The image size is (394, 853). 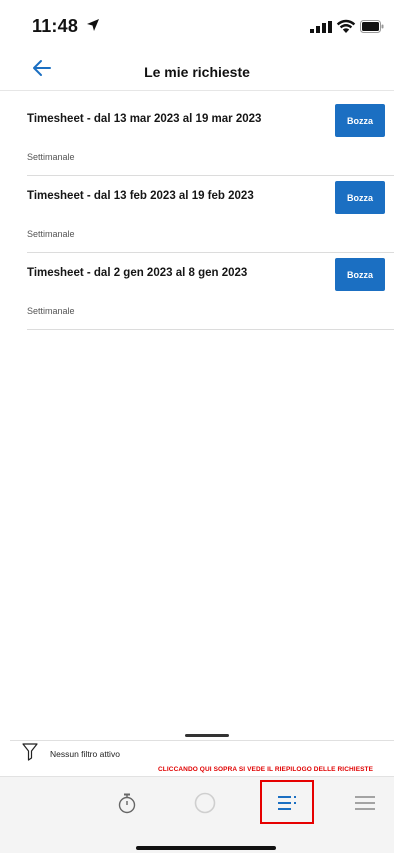 What do you see at coordinates (346, 26) in the screenshot?
I see `wifi-icon` at bounding box center [346, 26].